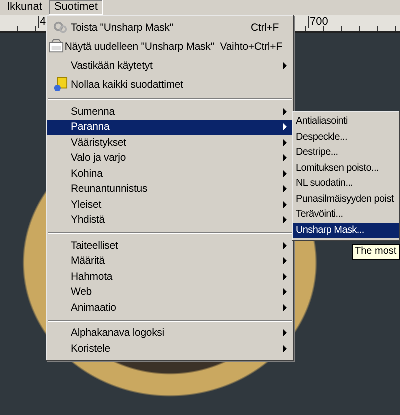 Image resolution: width=400 pixels, height=415 pixels. What do you see at coordinates (170, 204) in the screenshot?
I see `menu-item: Yleiset` at bounding box center [170, 204].